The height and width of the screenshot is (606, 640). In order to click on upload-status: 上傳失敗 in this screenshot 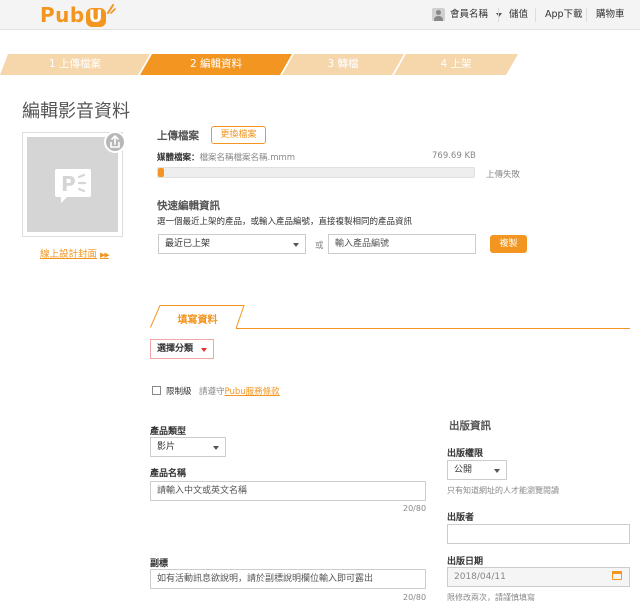, I will do `click(503, 175)`.